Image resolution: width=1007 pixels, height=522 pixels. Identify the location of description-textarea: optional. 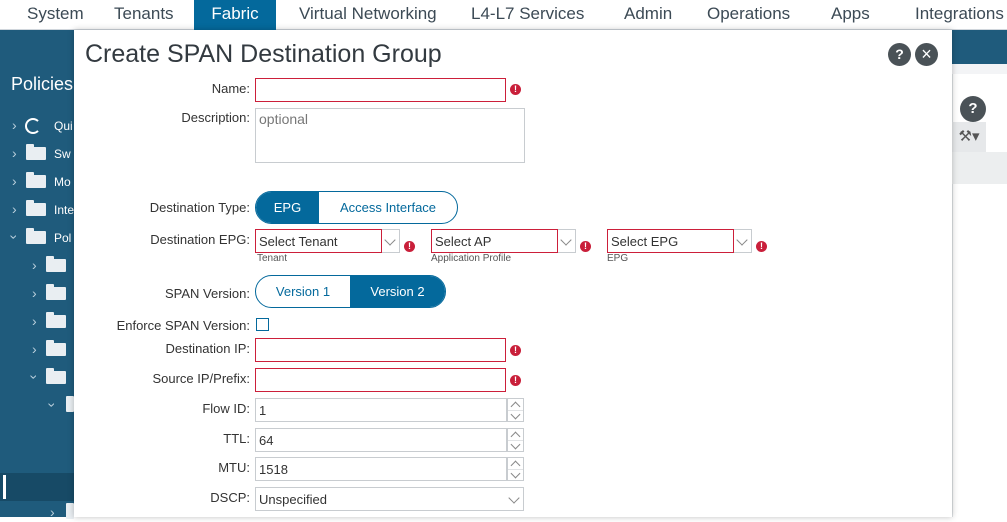
(390, 135).